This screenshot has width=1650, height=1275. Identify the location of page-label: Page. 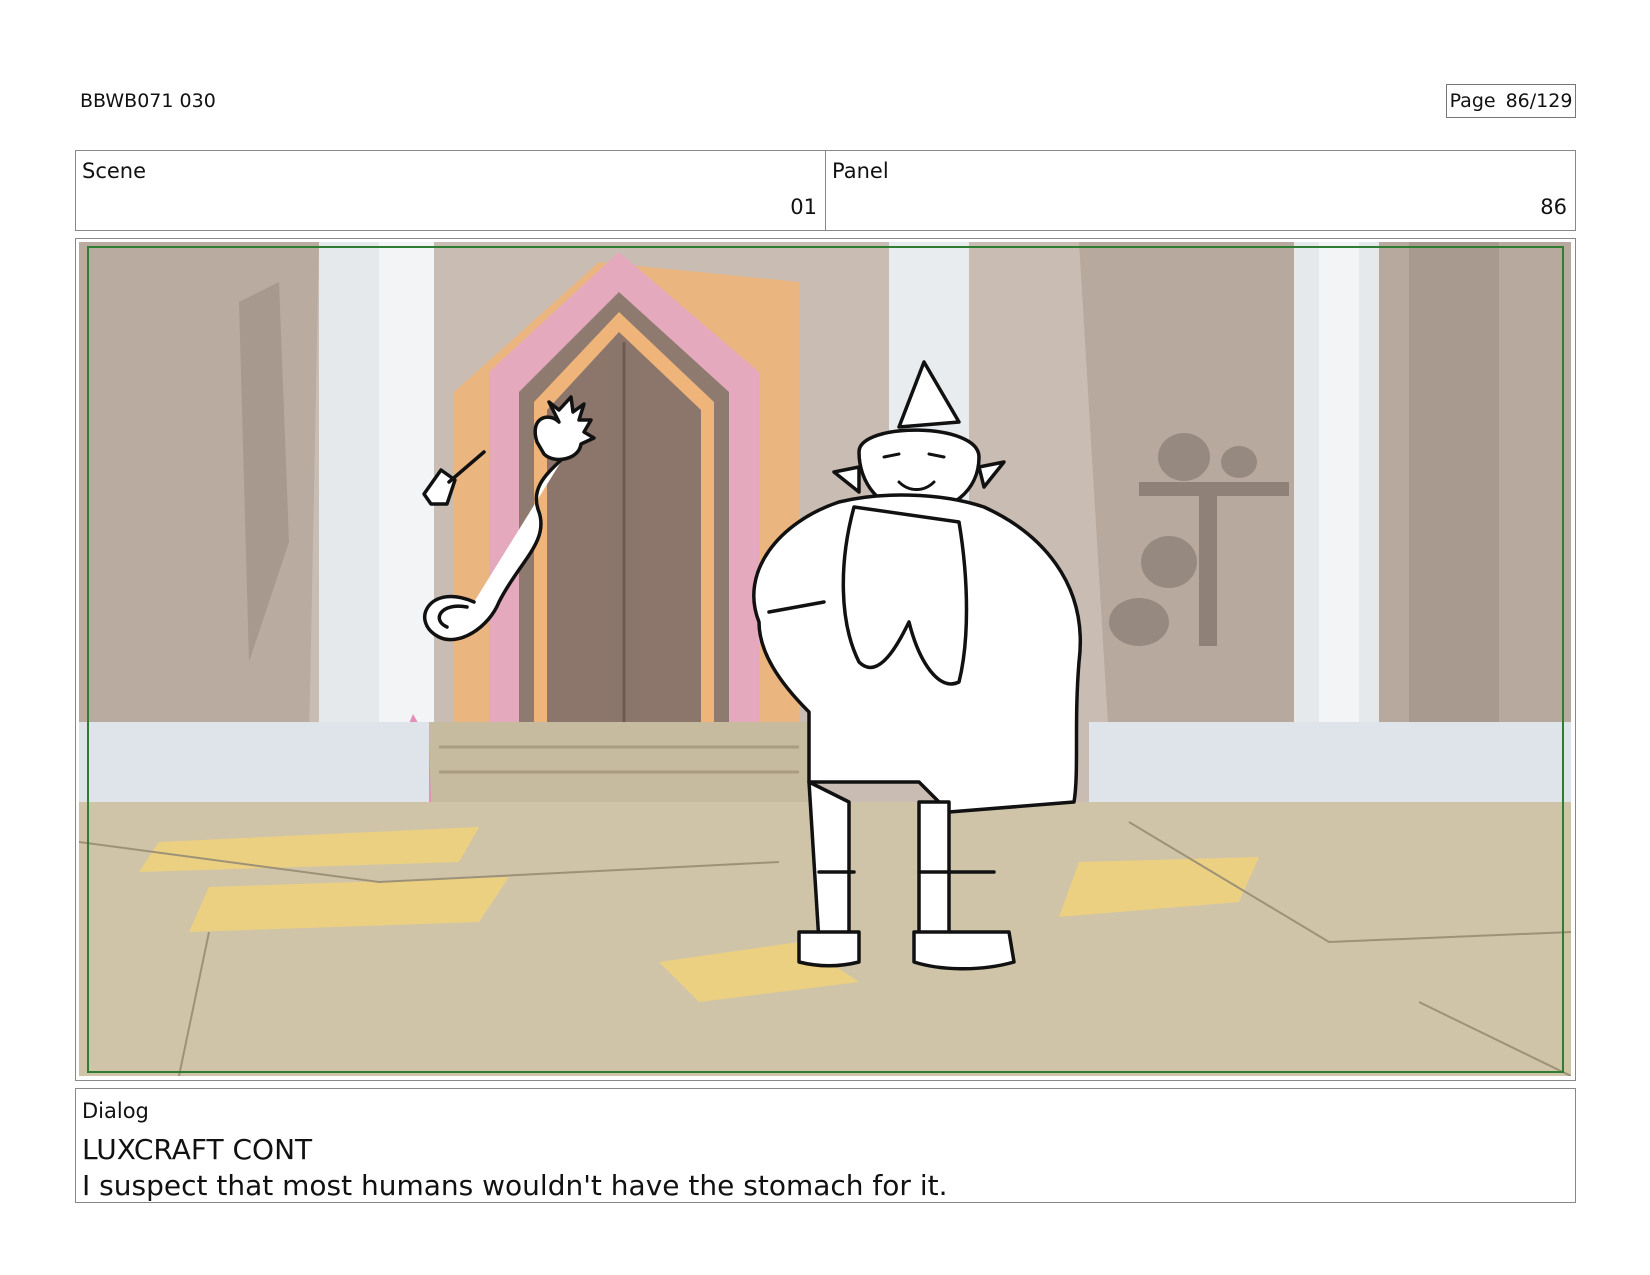
(1472, 101).